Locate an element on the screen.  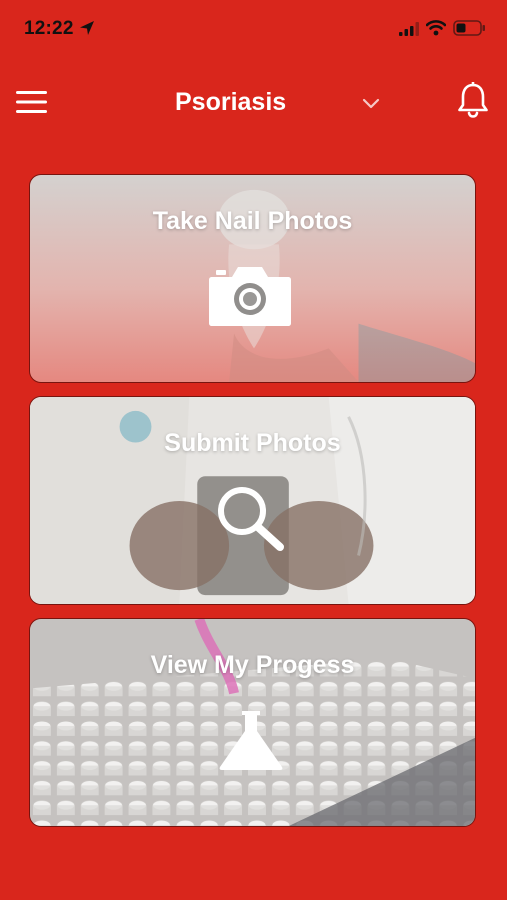
hamburger-menu-icon is located at coordinates (32, 102).